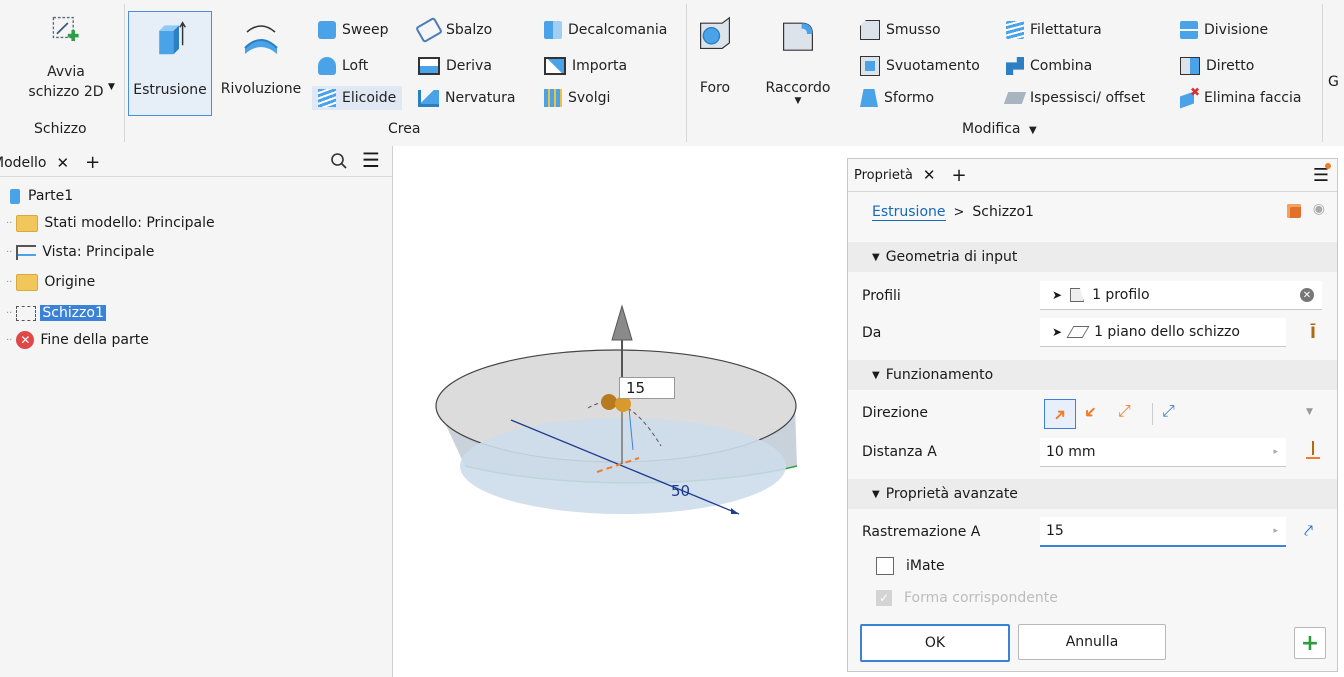 Image resolution: width=1344 pixels, height=677 pixels. Describe the element at coordinates (1078, 332) in the screenshot. I see `sketch-plane-icon` at that location.